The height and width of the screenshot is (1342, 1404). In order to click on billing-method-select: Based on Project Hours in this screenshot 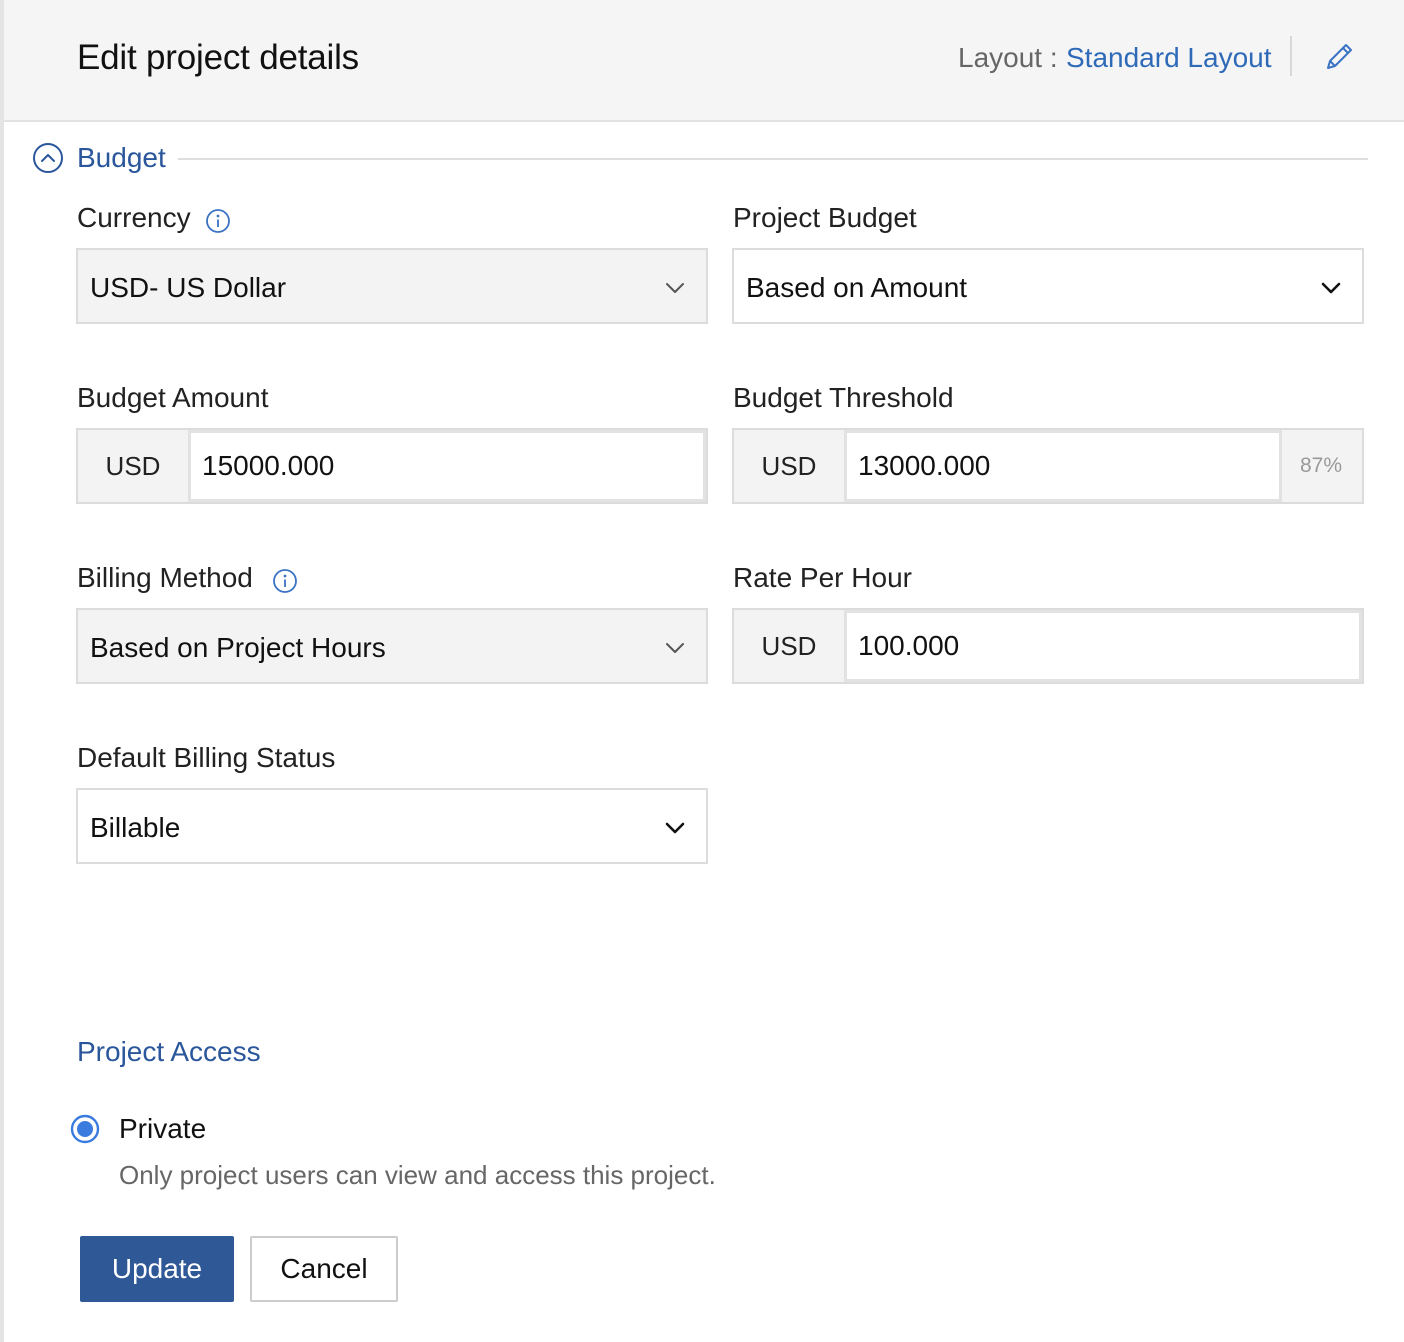, I will do `click(392, 646)`.